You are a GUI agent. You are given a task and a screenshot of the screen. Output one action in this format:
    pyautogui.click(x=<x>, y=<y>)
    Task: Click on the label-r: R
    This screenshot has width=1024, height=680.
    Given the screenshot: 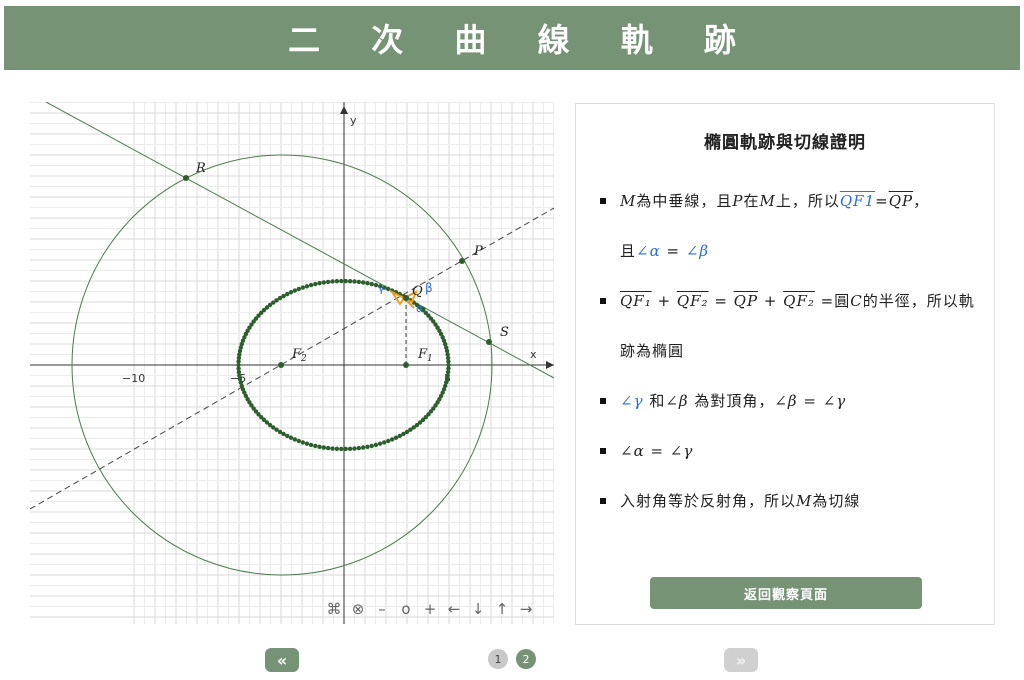 What is the action you would take?
    pyautogui.click(x=200, y=168)
    